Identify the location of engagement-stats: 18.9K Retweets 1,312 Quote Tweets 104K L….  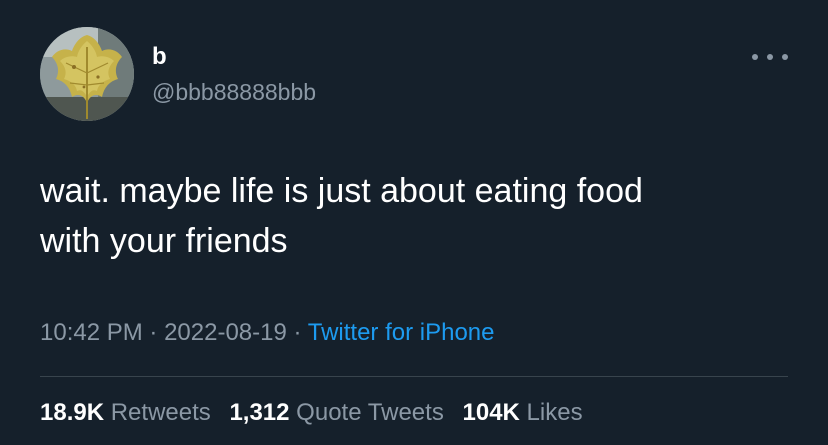
(317, 413).